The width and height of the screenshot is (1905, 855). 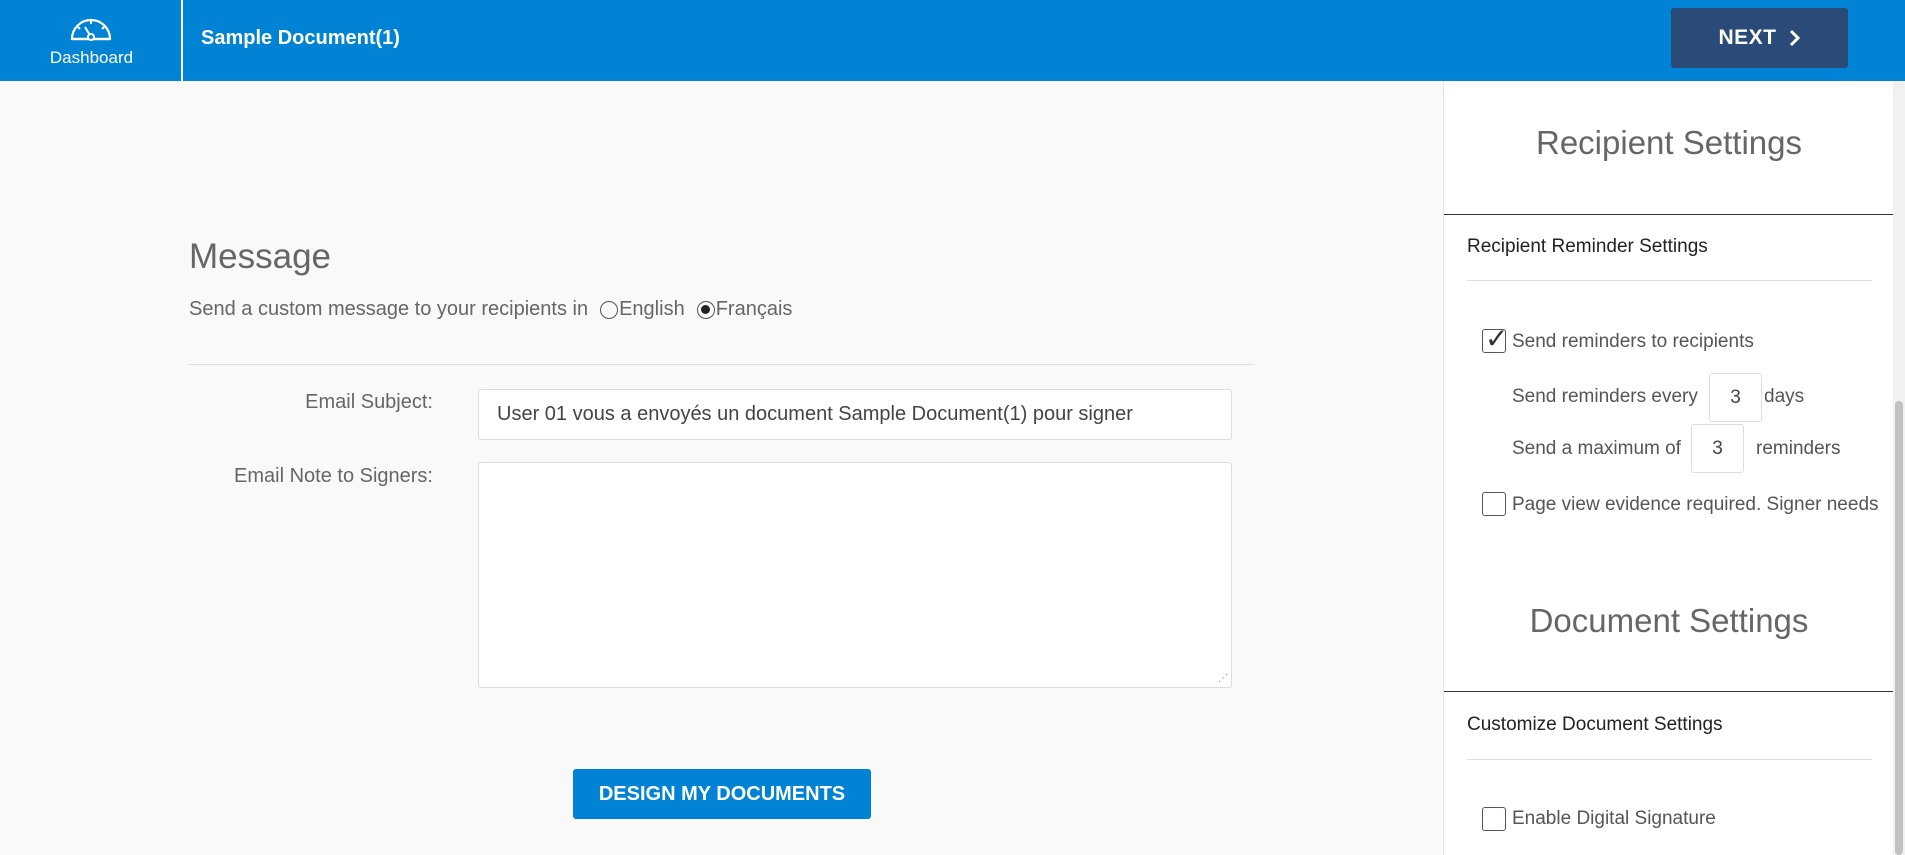 What do you see at coordinates (1494, 504) in the screenshot?
I see `page-view-evidence-checkbox` at bounding box center [1494, 504].